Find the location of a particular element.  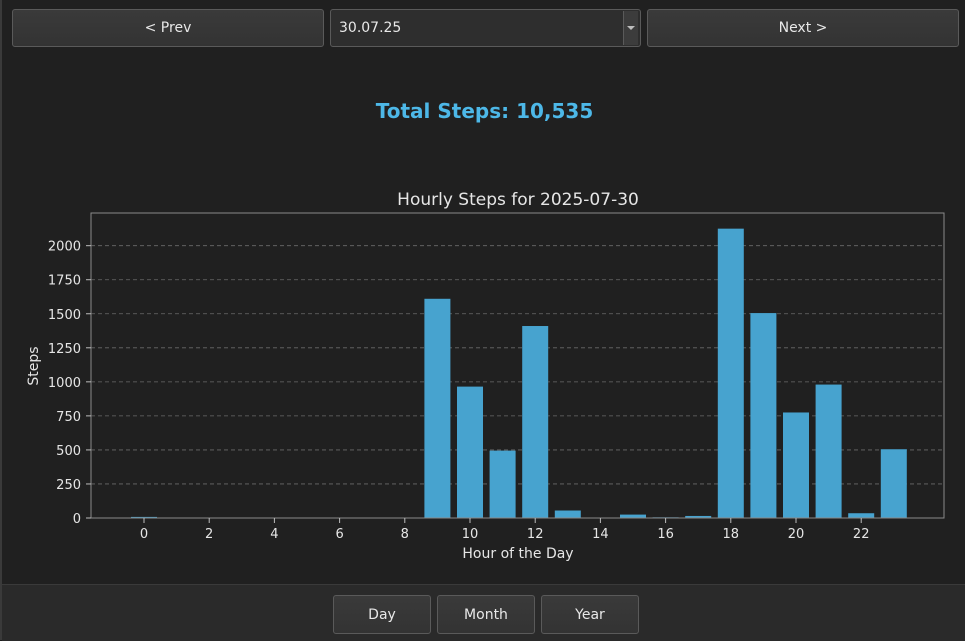

y-tick-label: 1250 is located at coordinates (64, 349).